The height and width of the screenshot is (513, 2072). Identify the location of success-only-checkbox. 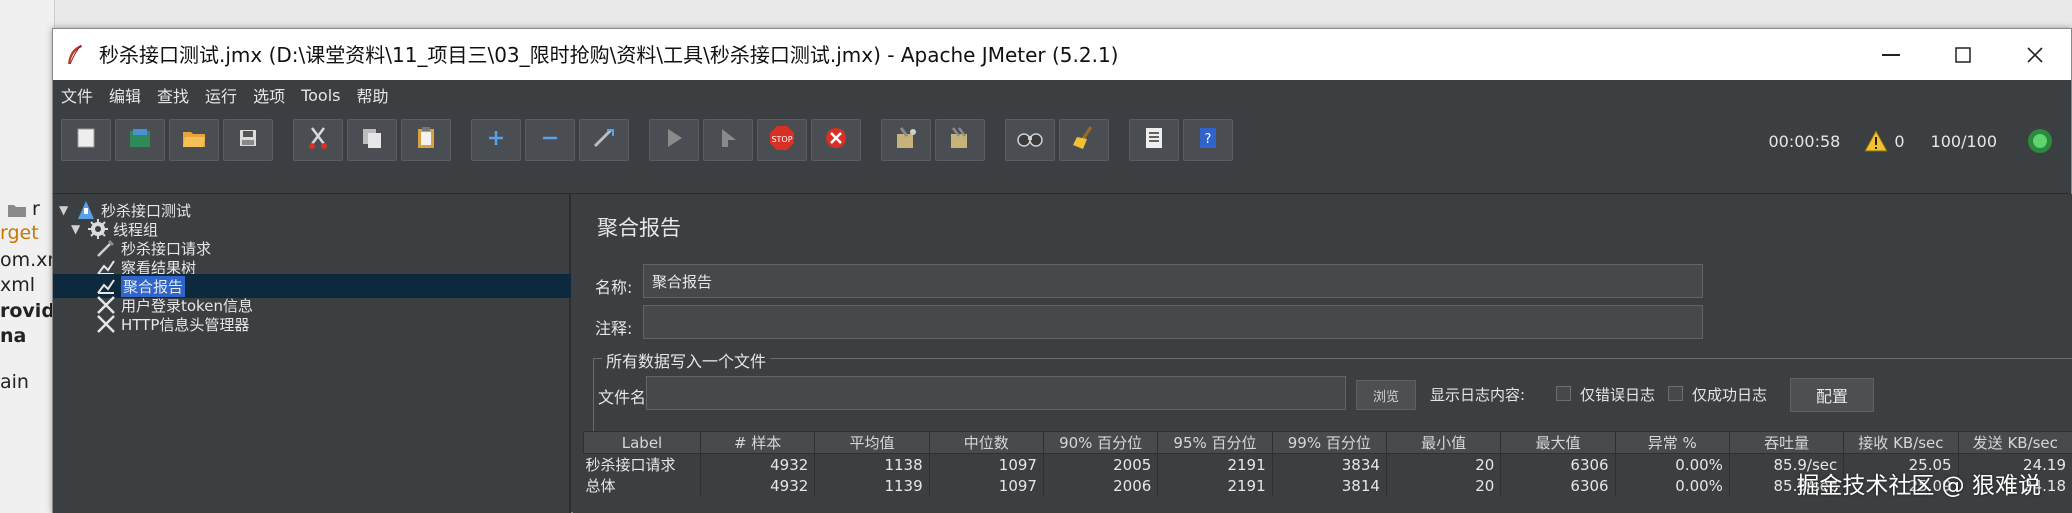
(1675, 393).